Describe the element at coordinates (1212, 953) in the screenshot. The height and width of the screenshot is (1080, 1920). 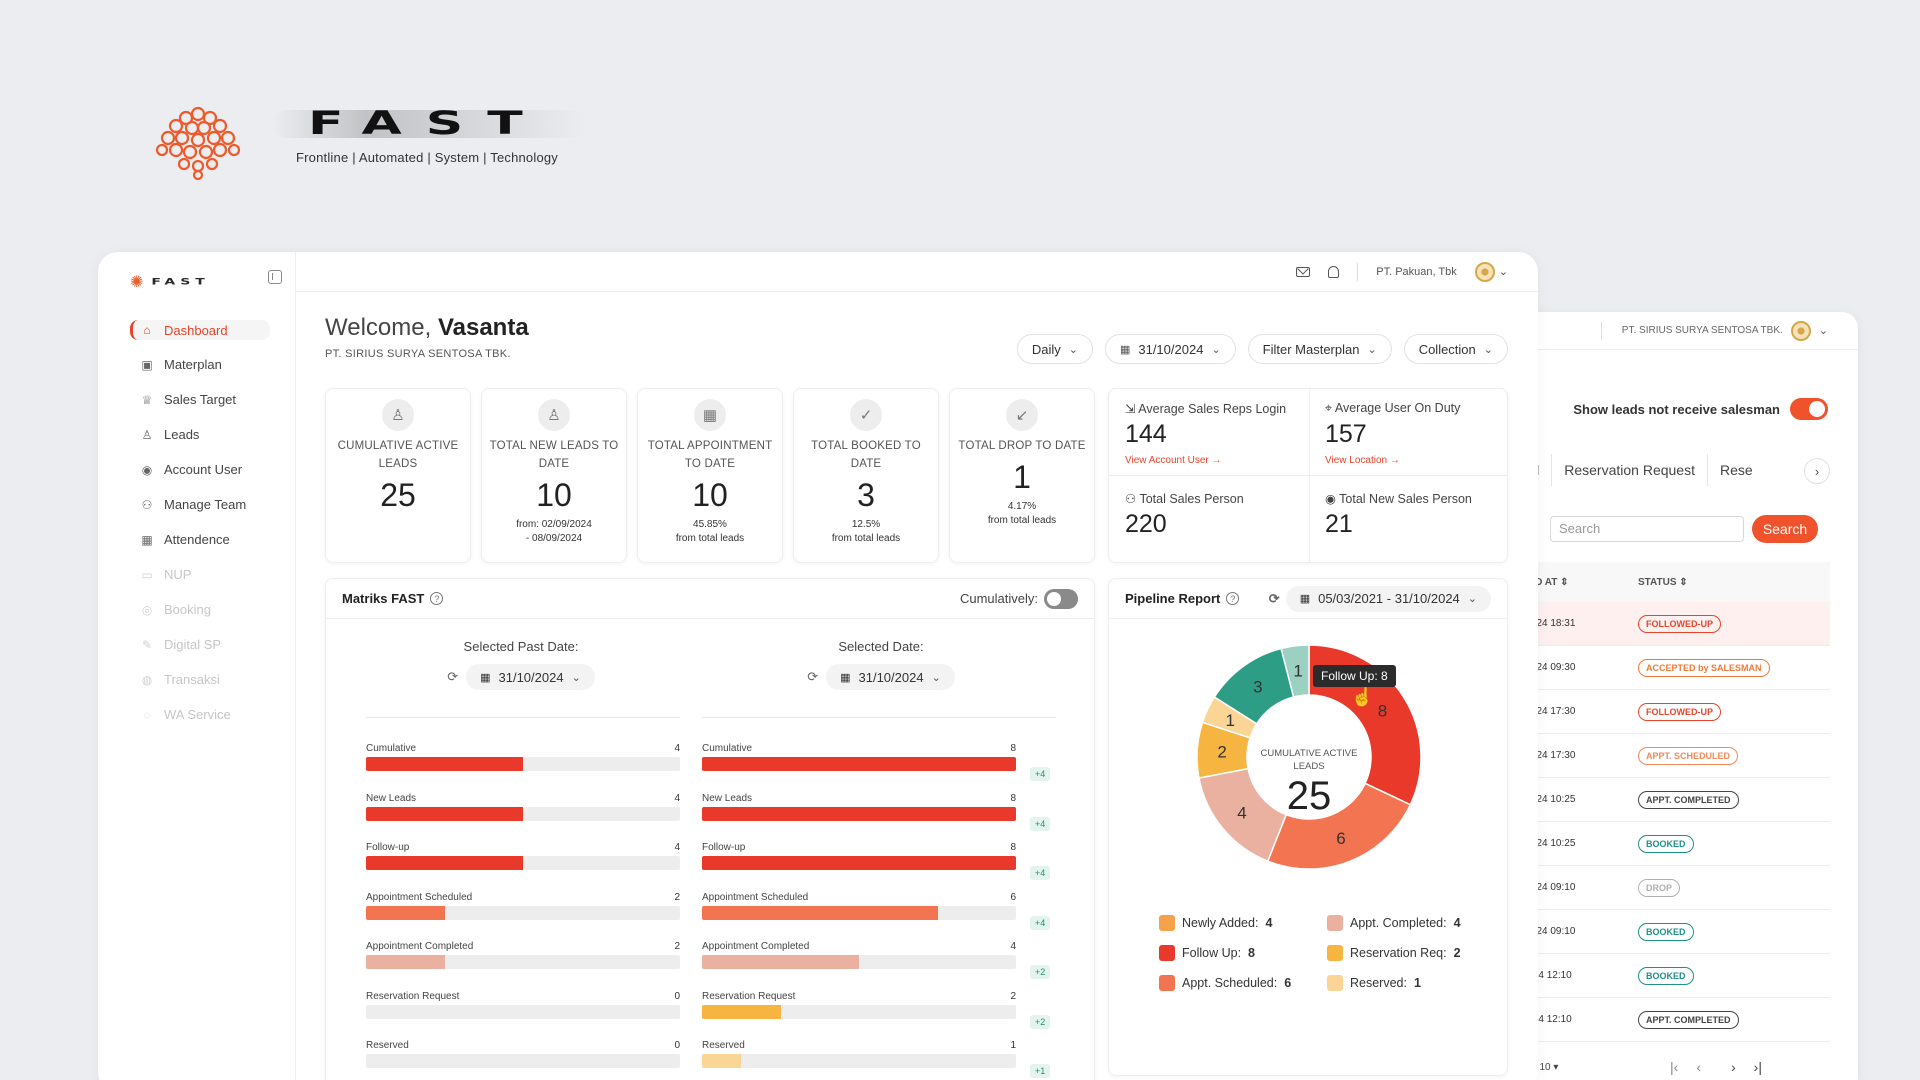
I see `legend-label: Follow Up:` at that location.